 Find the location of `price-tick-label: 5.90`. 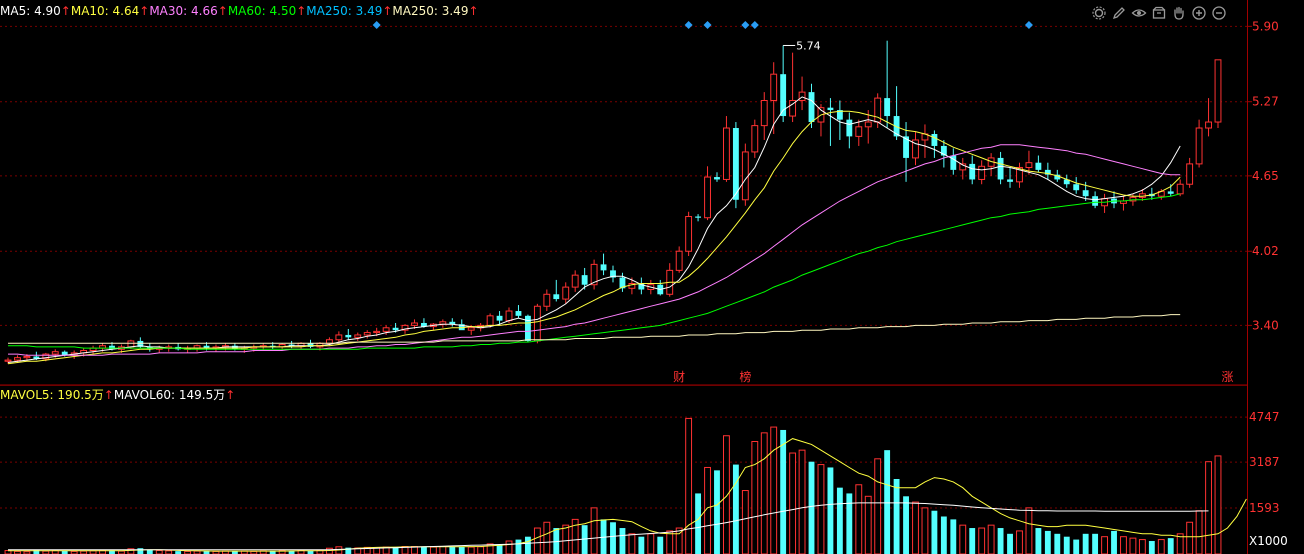

price-tick-label: 5.90 is located at coordinates (1265, 26).